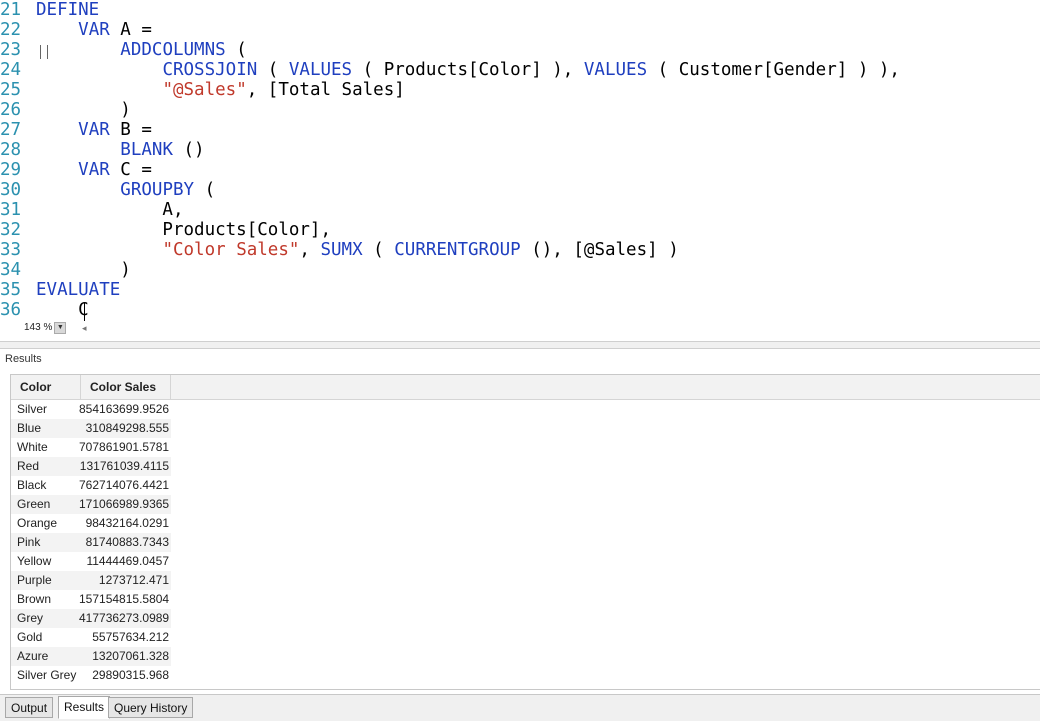  What do you see at coordinates (30, 637) in the screenshot?
I see `cell-color: Gold` at bounding box center [30, 637].